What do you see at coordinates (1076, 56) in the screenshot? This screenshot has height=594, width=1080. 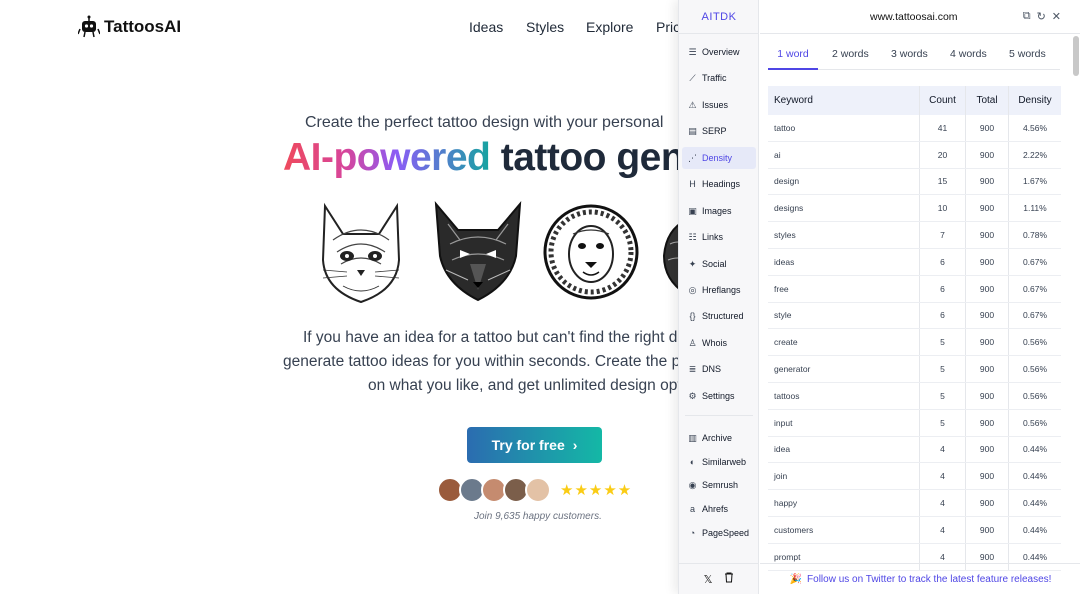 I see `scrollbar` at bounding box center [1076, 56].